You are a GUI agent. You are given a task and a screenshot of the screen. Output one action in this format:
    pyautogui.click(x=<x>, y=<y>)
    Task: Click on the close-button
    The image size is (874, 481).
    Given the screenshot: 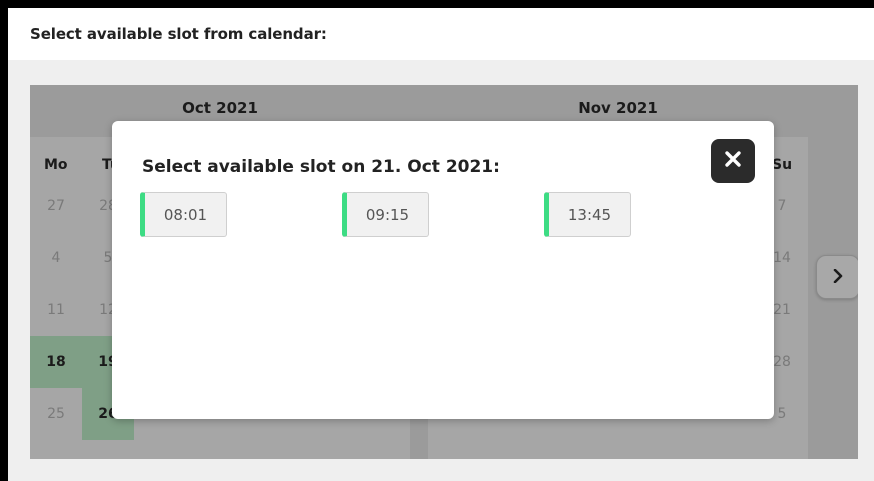 What is the action you would take?
    pyautogui.click(x=733, y=161)
    